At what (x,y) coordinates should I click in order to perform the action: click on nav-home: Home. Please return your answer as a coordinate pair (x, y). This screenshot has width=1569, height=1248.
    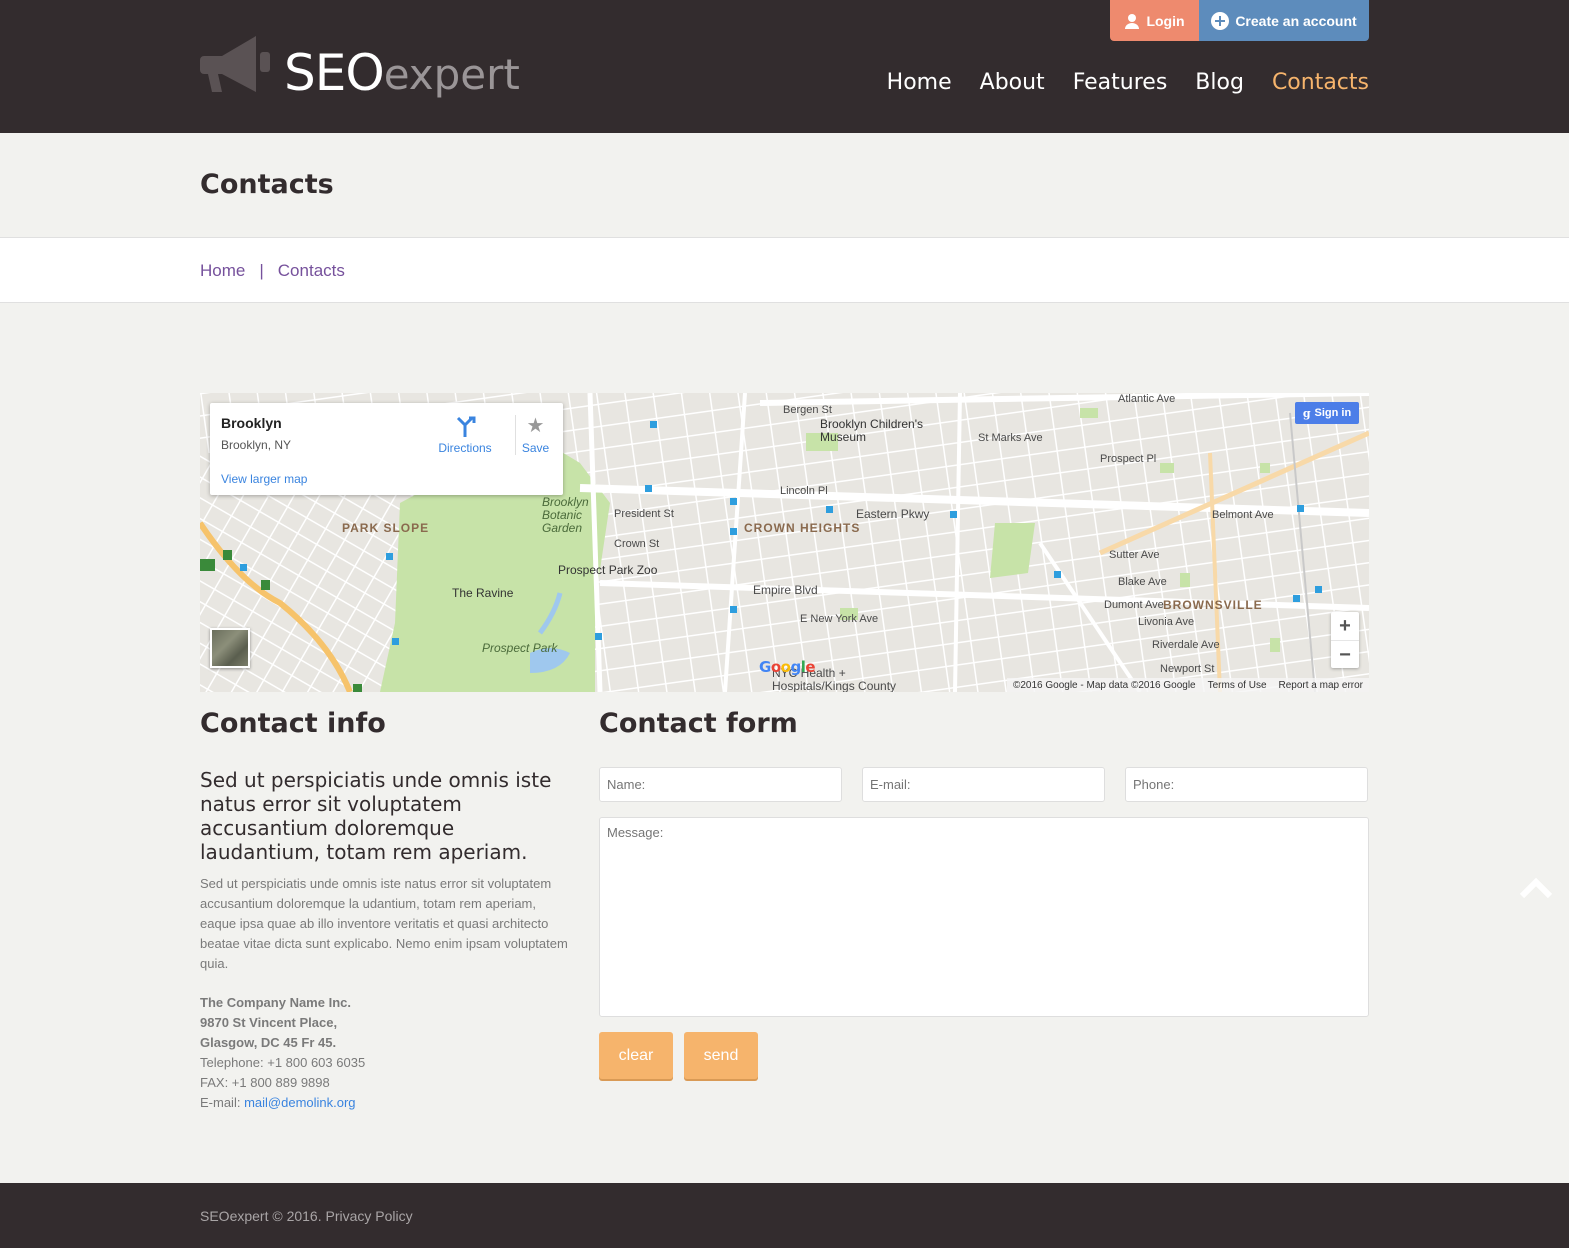
    Looking at the image, I should click on (919, 82).